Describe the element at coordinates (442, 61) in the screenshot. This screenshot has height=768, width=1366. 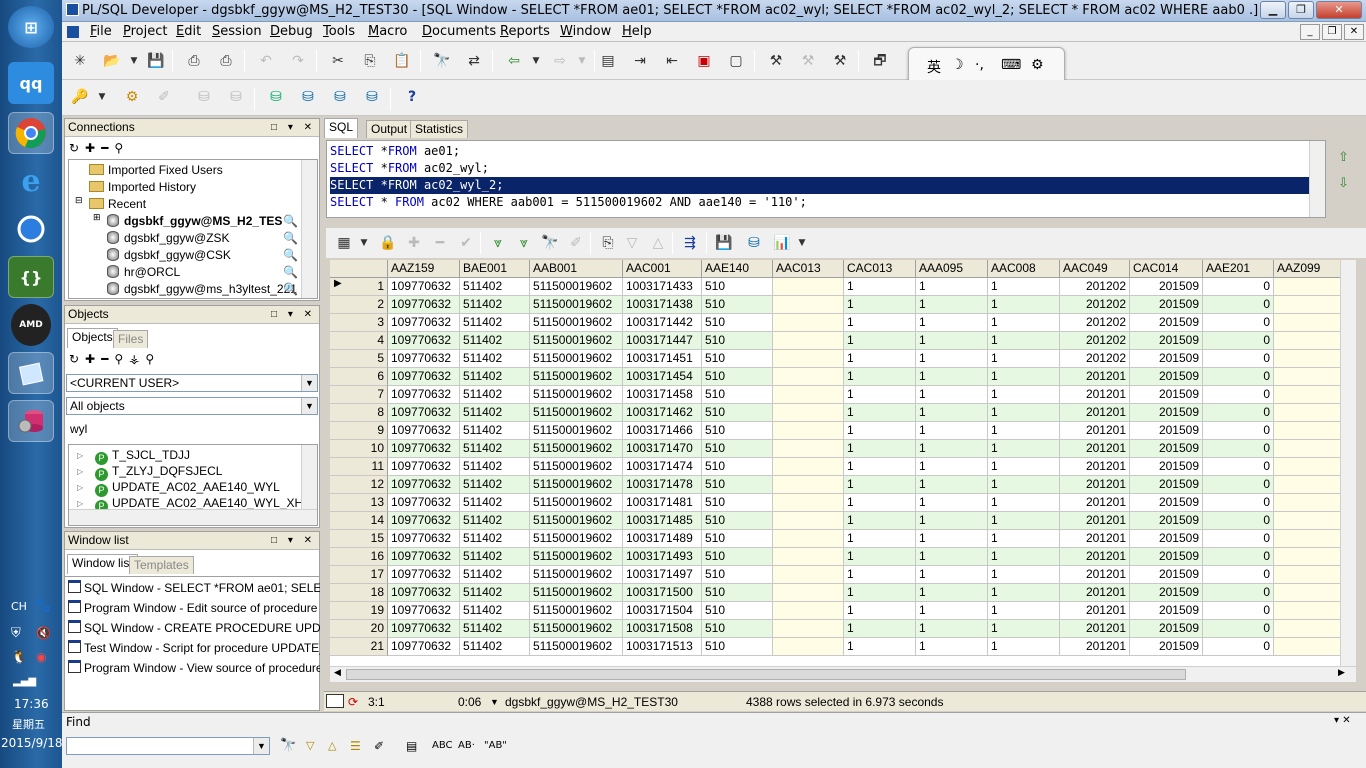
I see `find-icon: 🔭` at that location.